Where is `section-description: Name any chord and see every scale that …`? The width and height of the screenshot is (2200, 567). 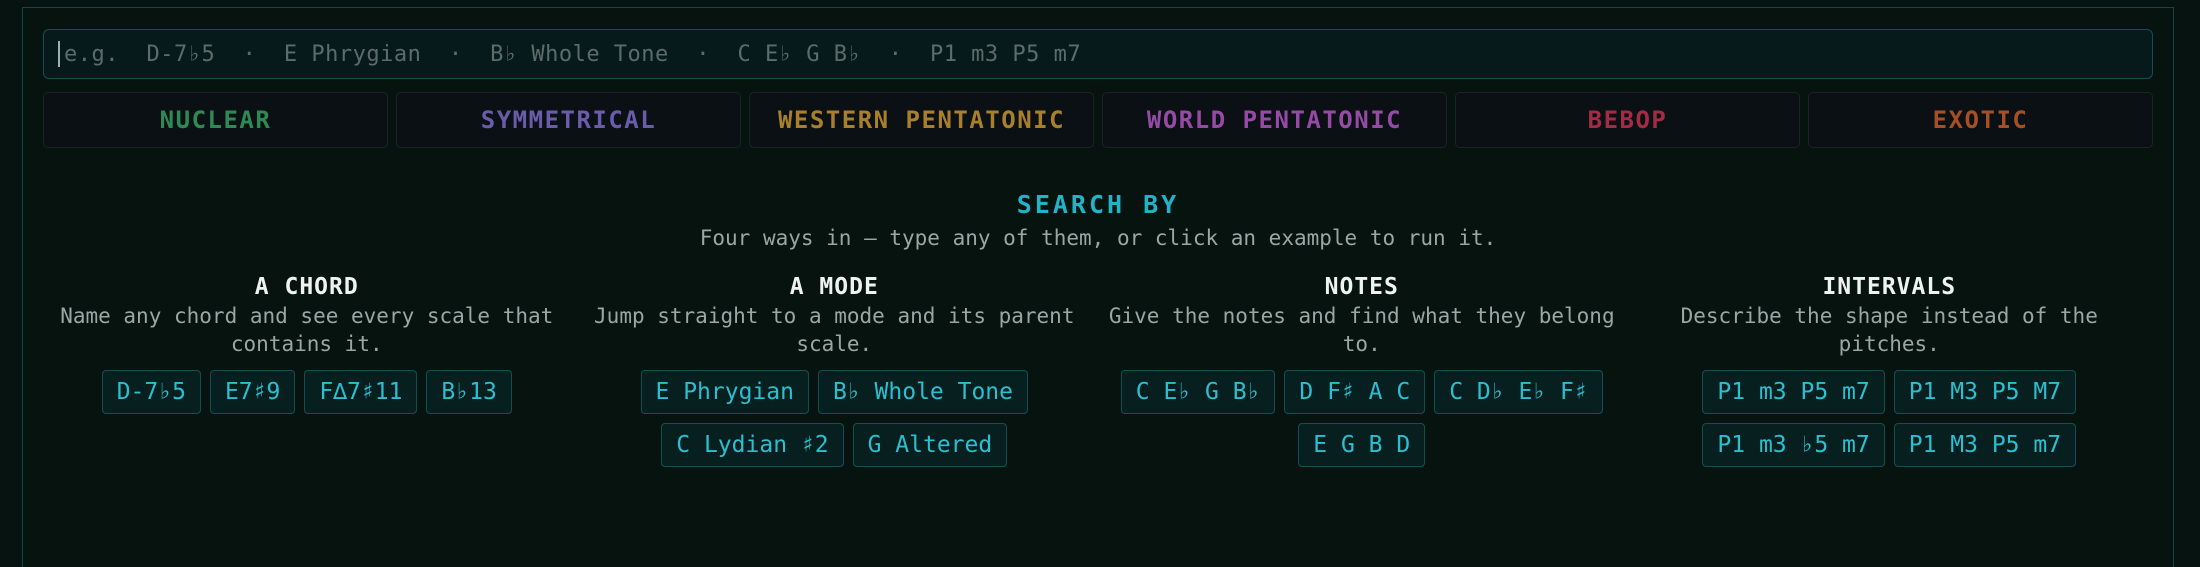
section-description: Name any chord and see every scale that … is located at coordinates (307, 330).